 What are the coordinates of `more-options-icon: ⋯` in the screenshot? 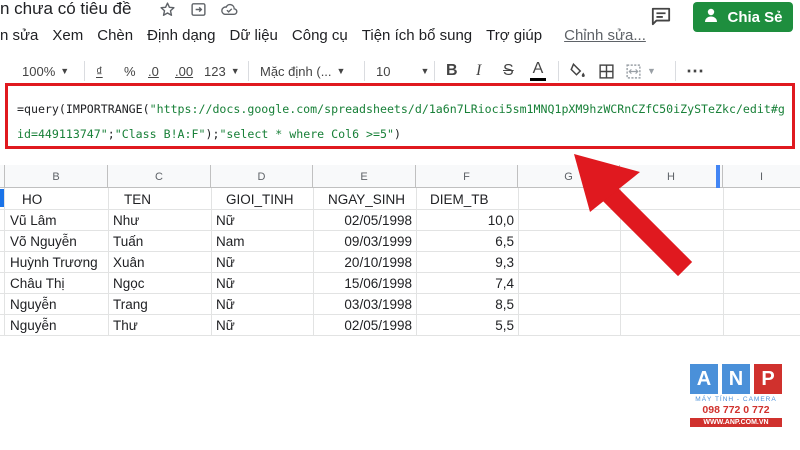 It's located at (695, 71).